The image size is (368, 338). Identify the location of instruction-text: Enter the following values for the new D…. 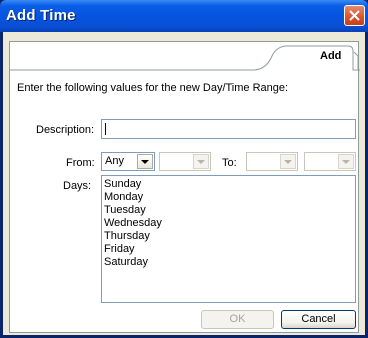
(153, 88).